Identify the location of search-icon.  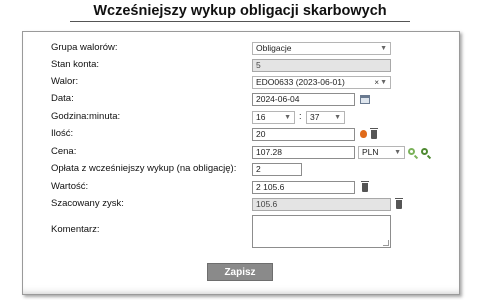
(411, 151).